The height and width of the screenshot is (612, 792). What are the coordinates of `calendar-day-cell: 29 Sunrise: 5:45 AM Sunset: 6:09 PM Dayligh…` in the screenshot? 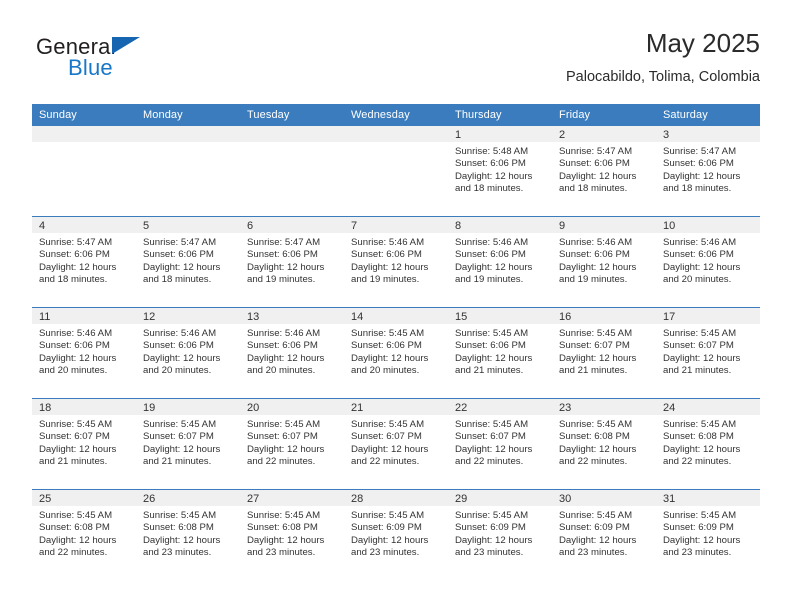 It's located at (500, 534).